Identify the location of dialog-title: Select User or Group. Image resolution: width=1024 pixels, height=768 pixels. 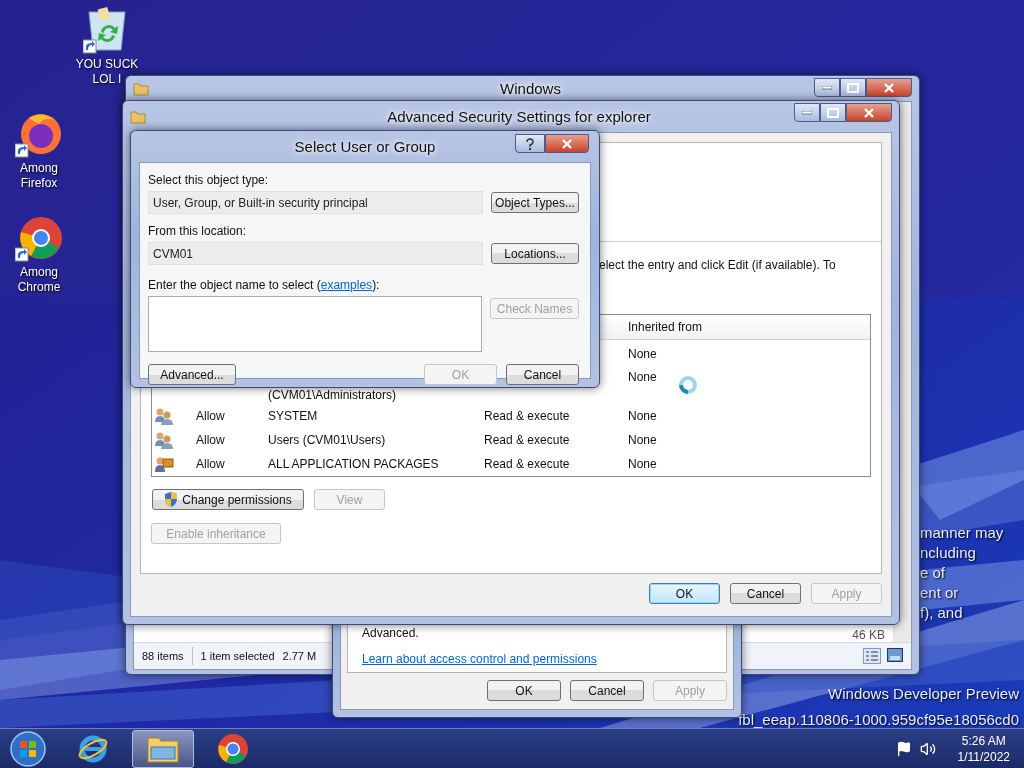
(365, 146).